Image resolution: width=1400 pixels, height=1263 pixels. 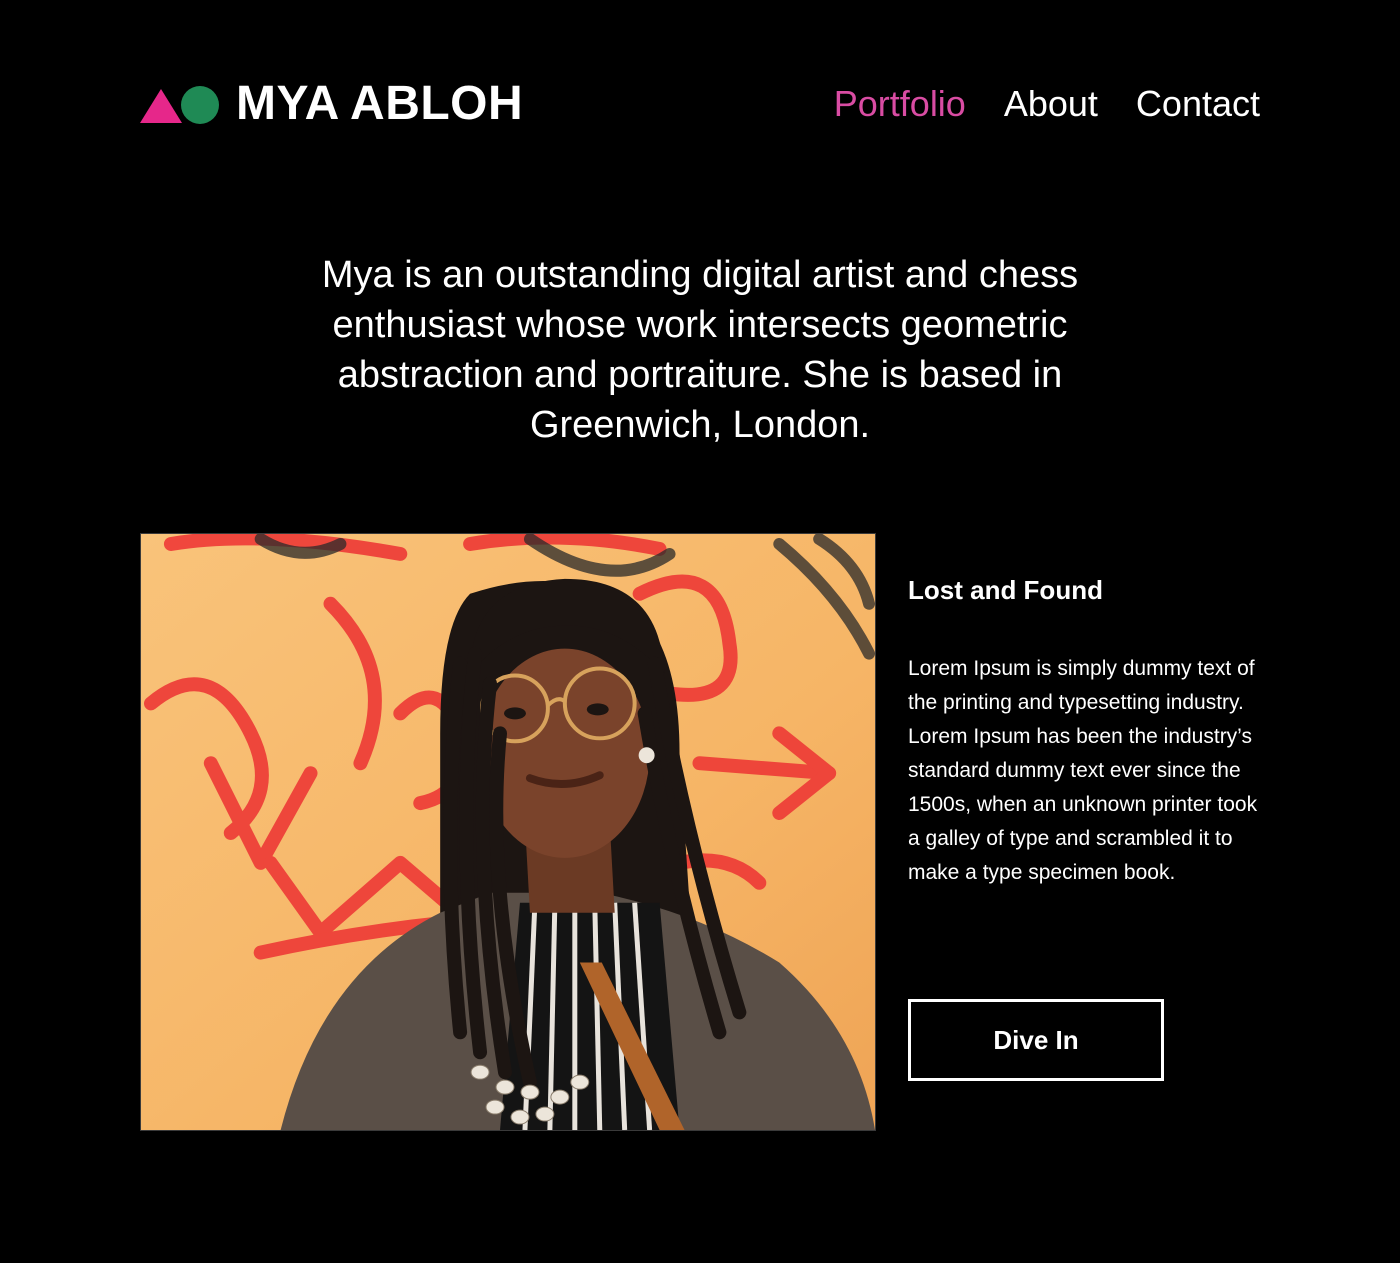 What do you see at coordinates (900, 104) in the screenshot?
I see `nav-item-portfolio: Portfolio` at bounding box center [900, 104].